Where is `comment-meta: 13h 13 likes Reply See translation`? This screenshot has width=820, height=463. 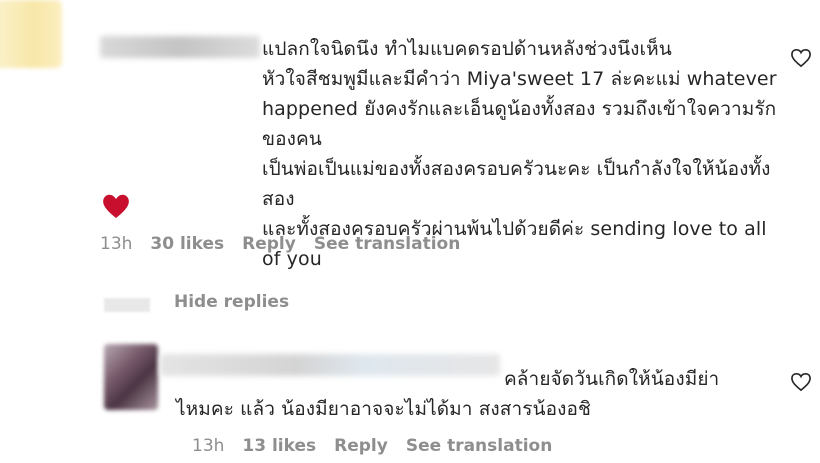 comment-meta: 13h 13 likes Reply See translation is located at coordinates (372, 446).